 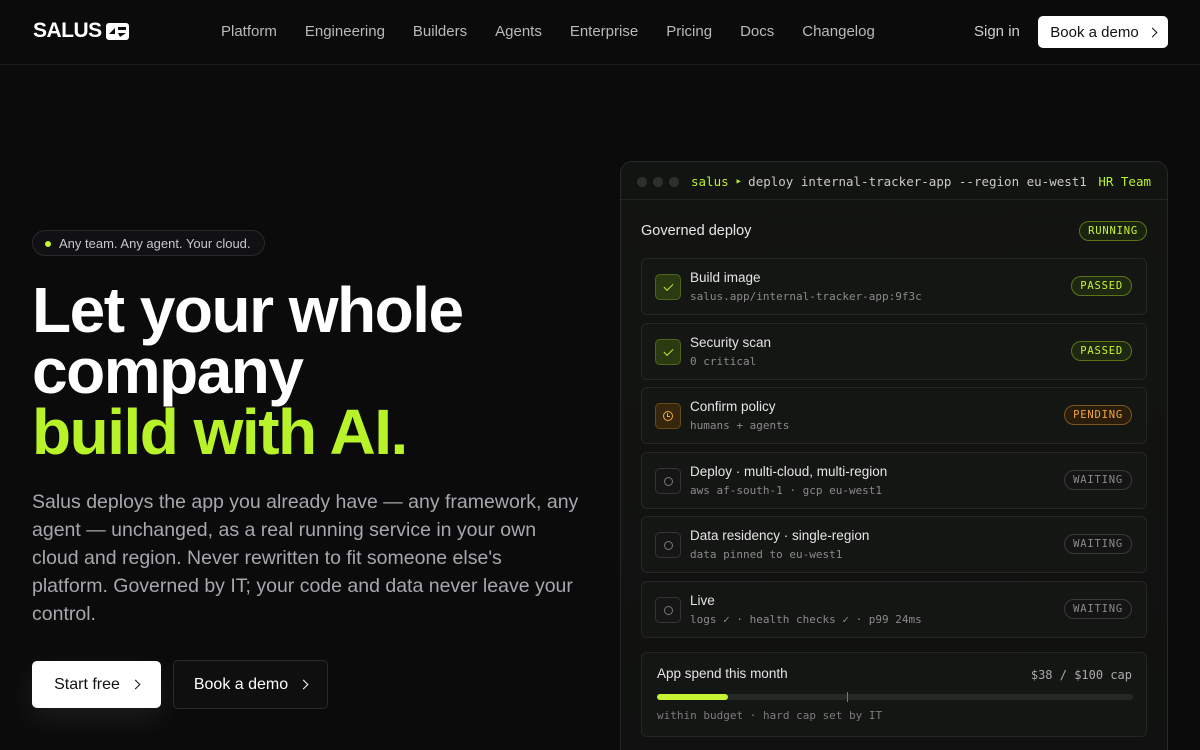 I want to click on logo-mark-icon, so click(x=117, y=31).